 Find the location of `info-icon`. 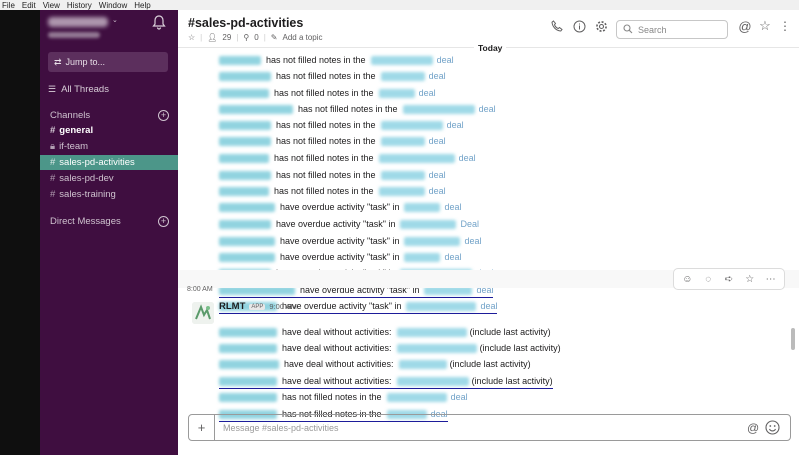

info-icon is located at coordinates (579, 26).